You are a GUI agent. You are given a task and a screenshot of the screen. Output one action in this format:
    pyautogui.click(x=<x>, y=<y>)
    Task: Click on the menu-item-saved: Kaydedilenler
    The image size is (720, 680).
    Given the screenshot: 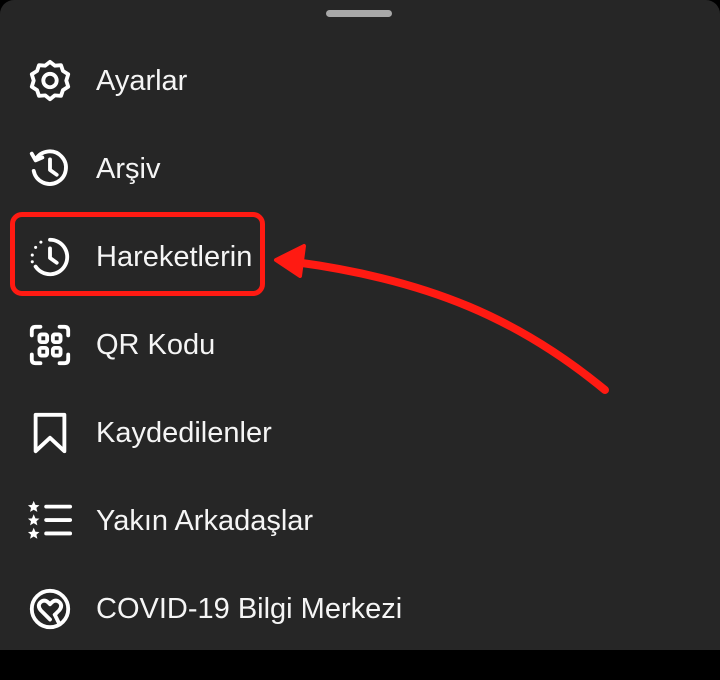 What is the action you would take?
    pyautogui.click(x=360, y=433)
    